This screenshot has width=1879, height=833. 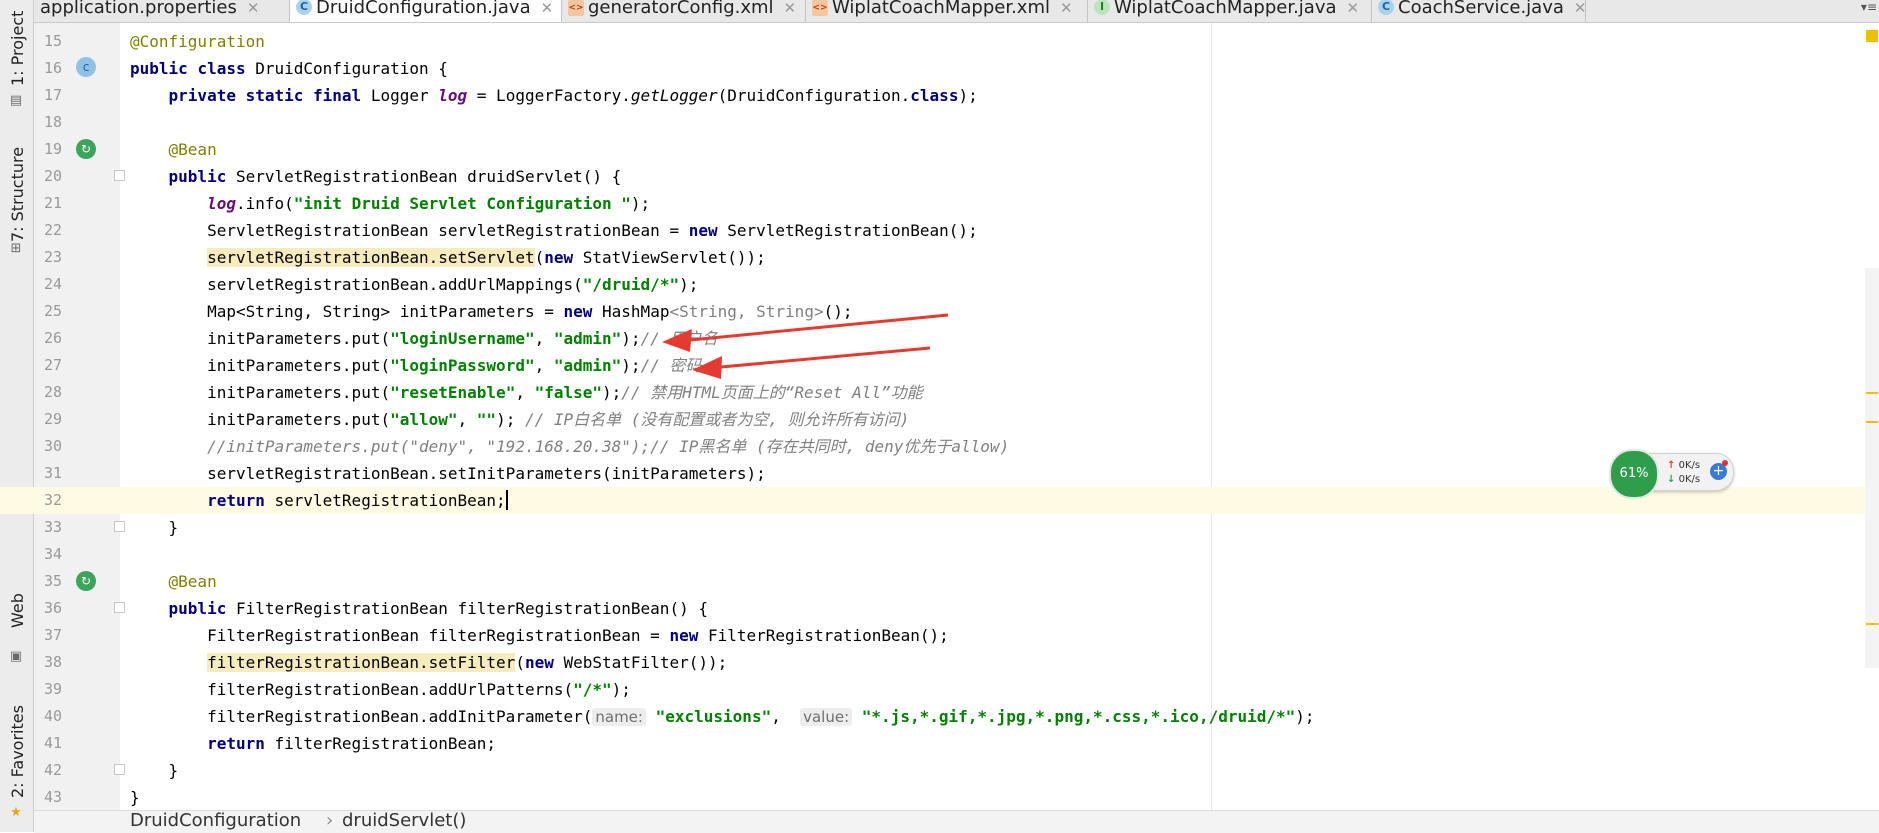 What do you see at coordinates (1872, 468) in the screenshot?
I see `vertical-scrollbar` at bounding box center [1872, 468].